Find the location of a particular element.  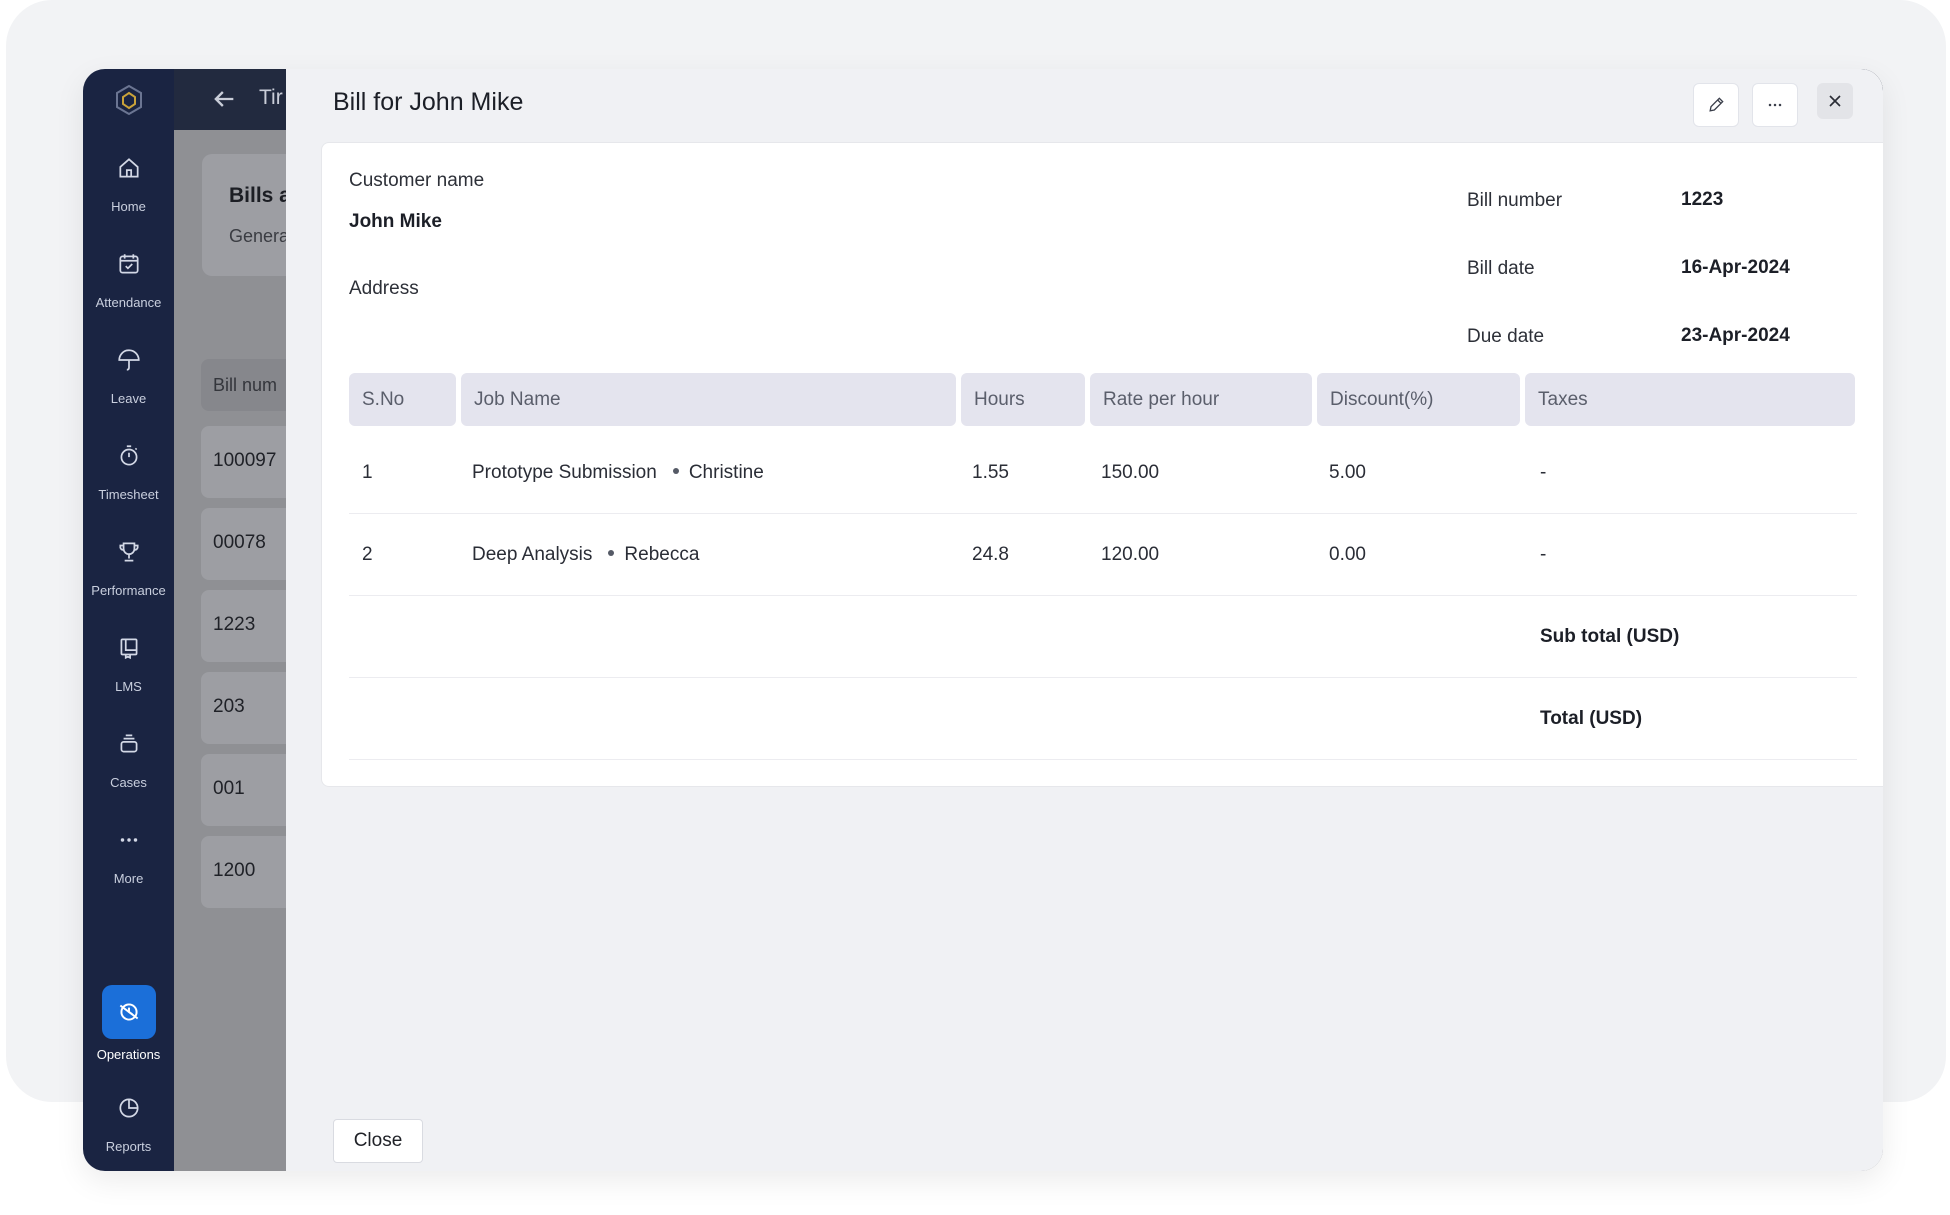

bill-date-label: Bill date is located at coordinates (1501, 268).